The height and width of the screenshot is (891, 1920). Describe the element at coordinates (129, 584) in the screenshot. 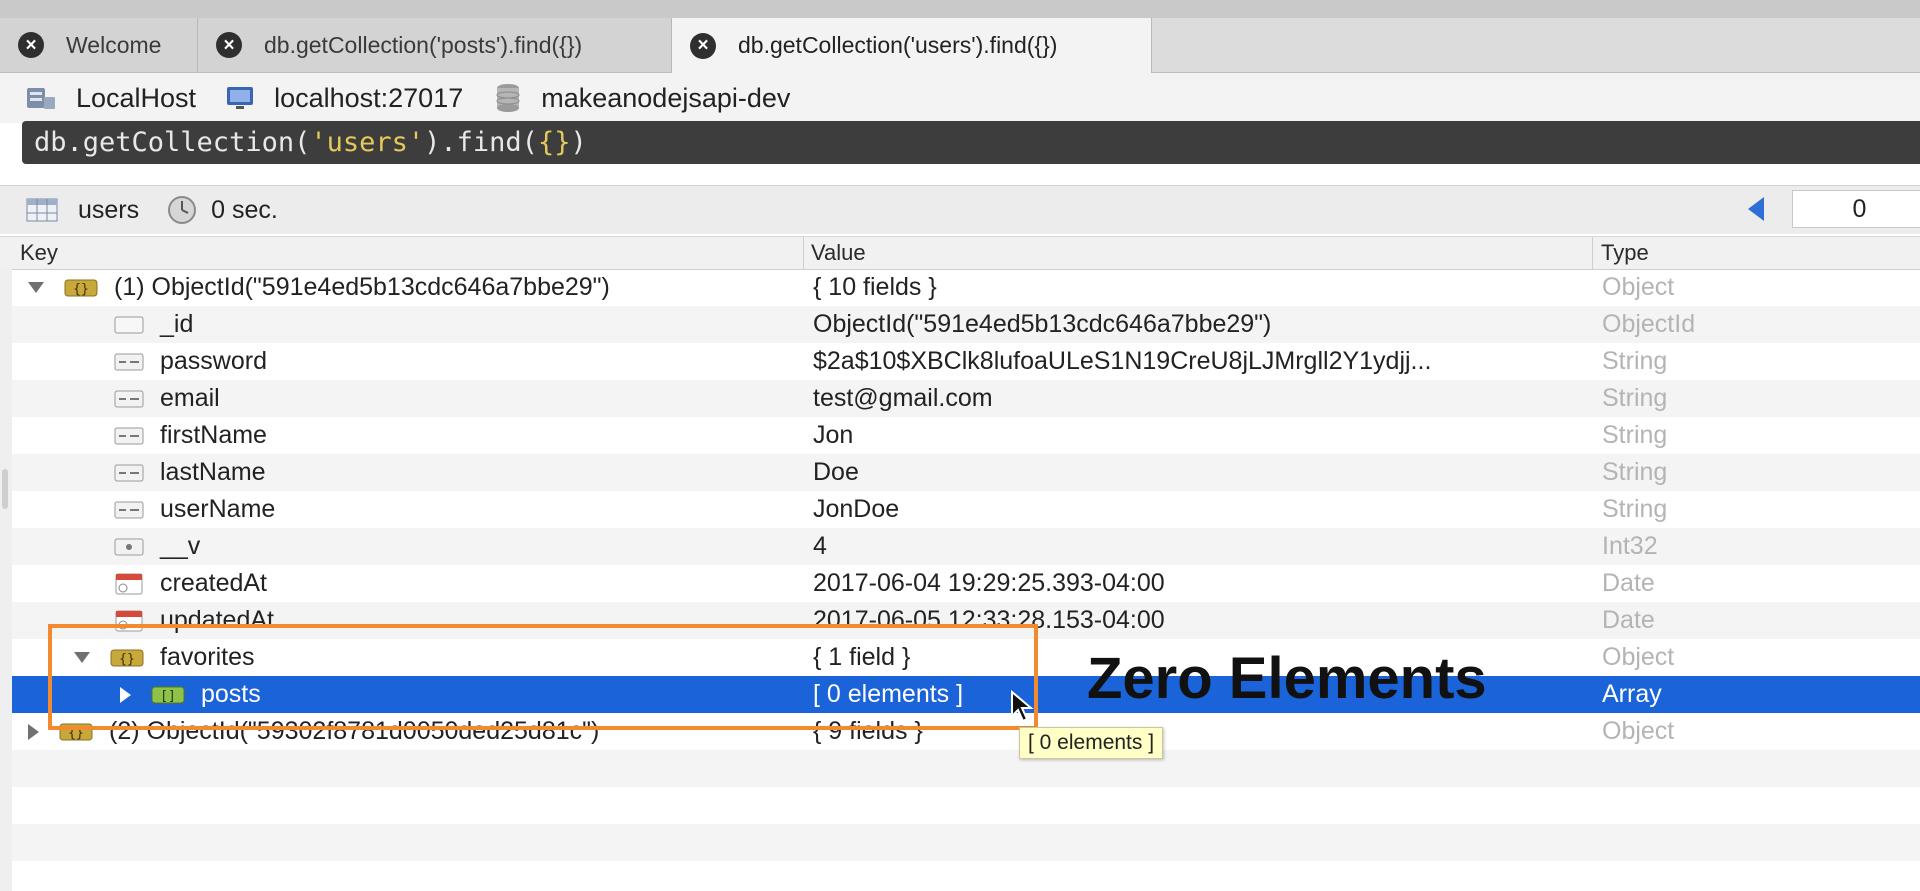

I see `calendar-icon` at that location.